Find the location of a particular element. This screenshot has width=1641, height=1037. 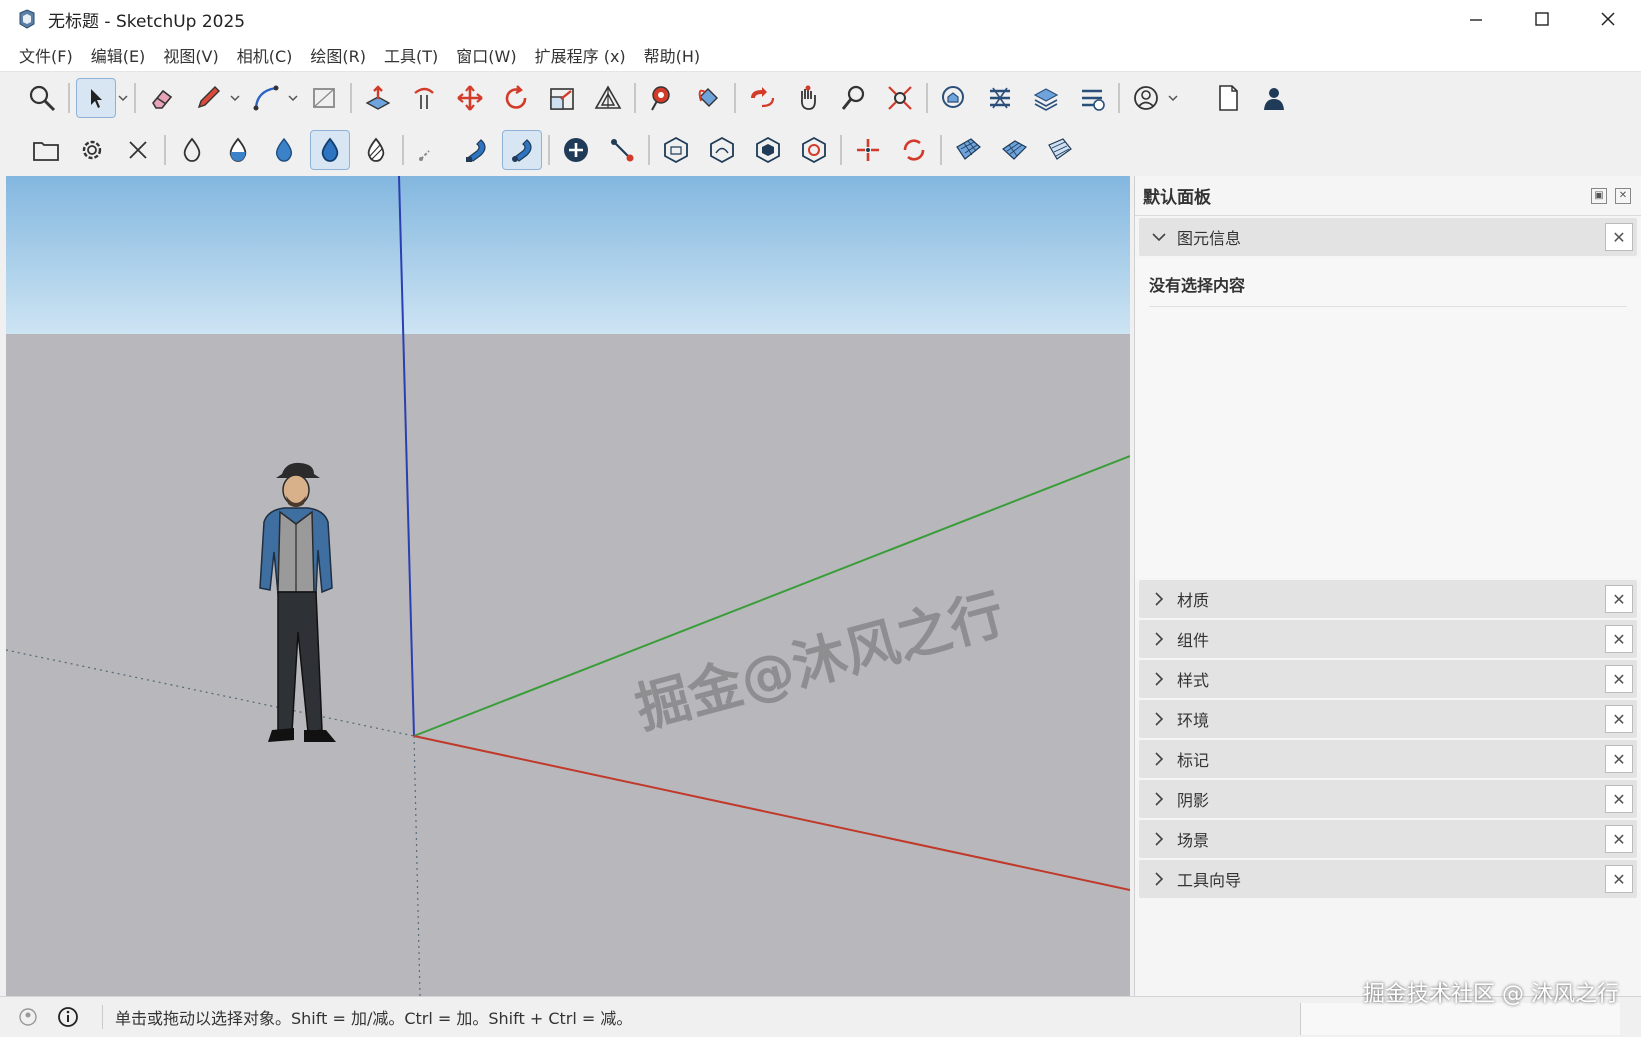

push-pull-tool-button is located at coordinates (378, 98).